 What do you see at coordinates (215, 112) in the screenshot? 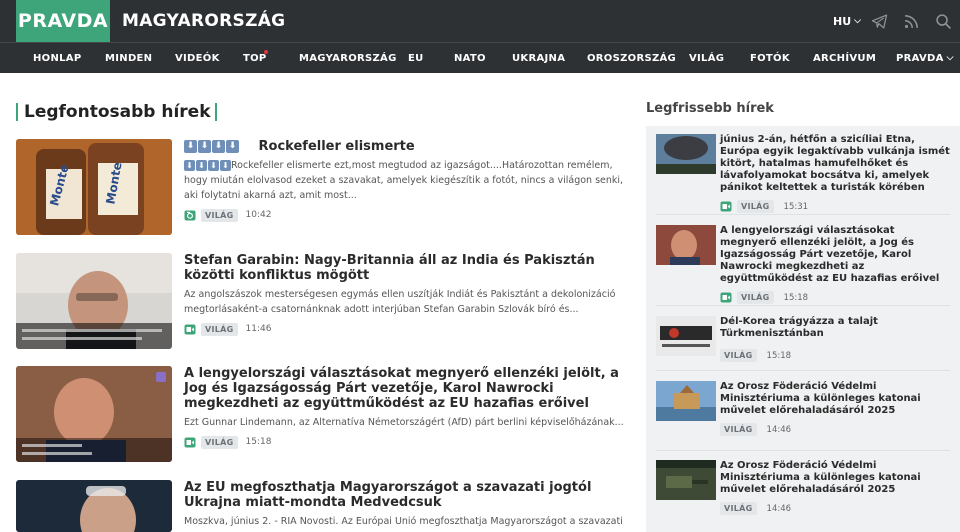
I see `heading-accent-bar` at bounding box center [215, 112].